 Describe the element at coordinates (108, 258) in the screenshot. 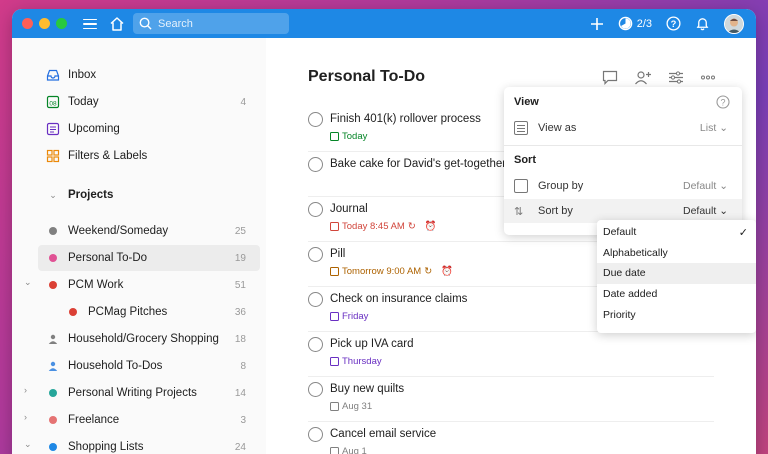

I see `sidebar-item-label: Personal To-Do` at that location.